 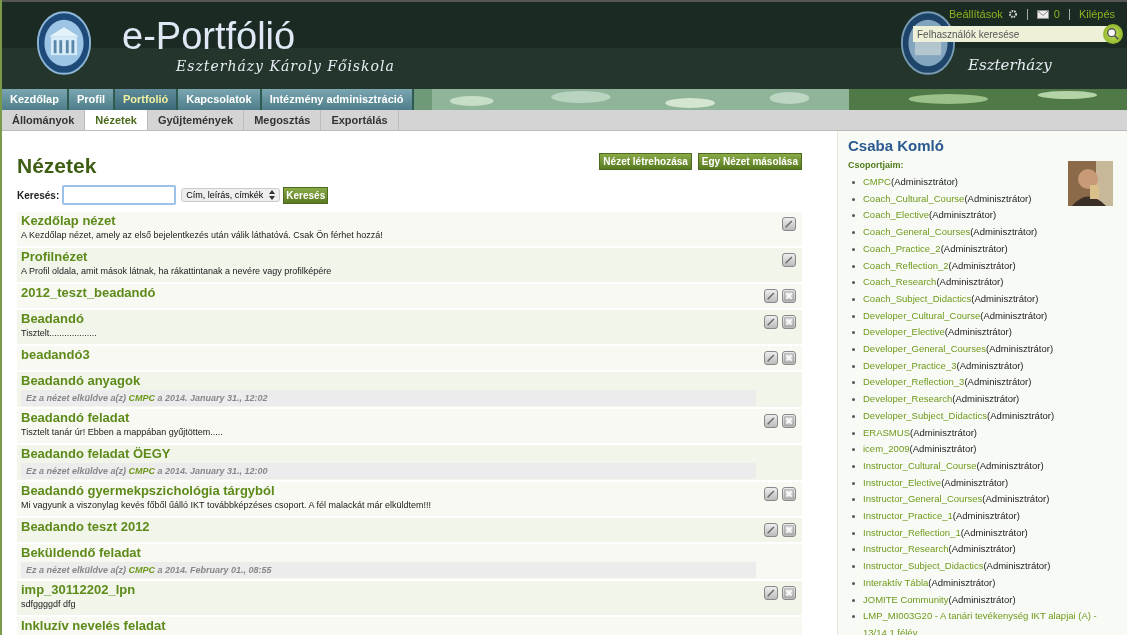 I want to click on group-link: Instructor_Elective, so click(x=902, y=483).